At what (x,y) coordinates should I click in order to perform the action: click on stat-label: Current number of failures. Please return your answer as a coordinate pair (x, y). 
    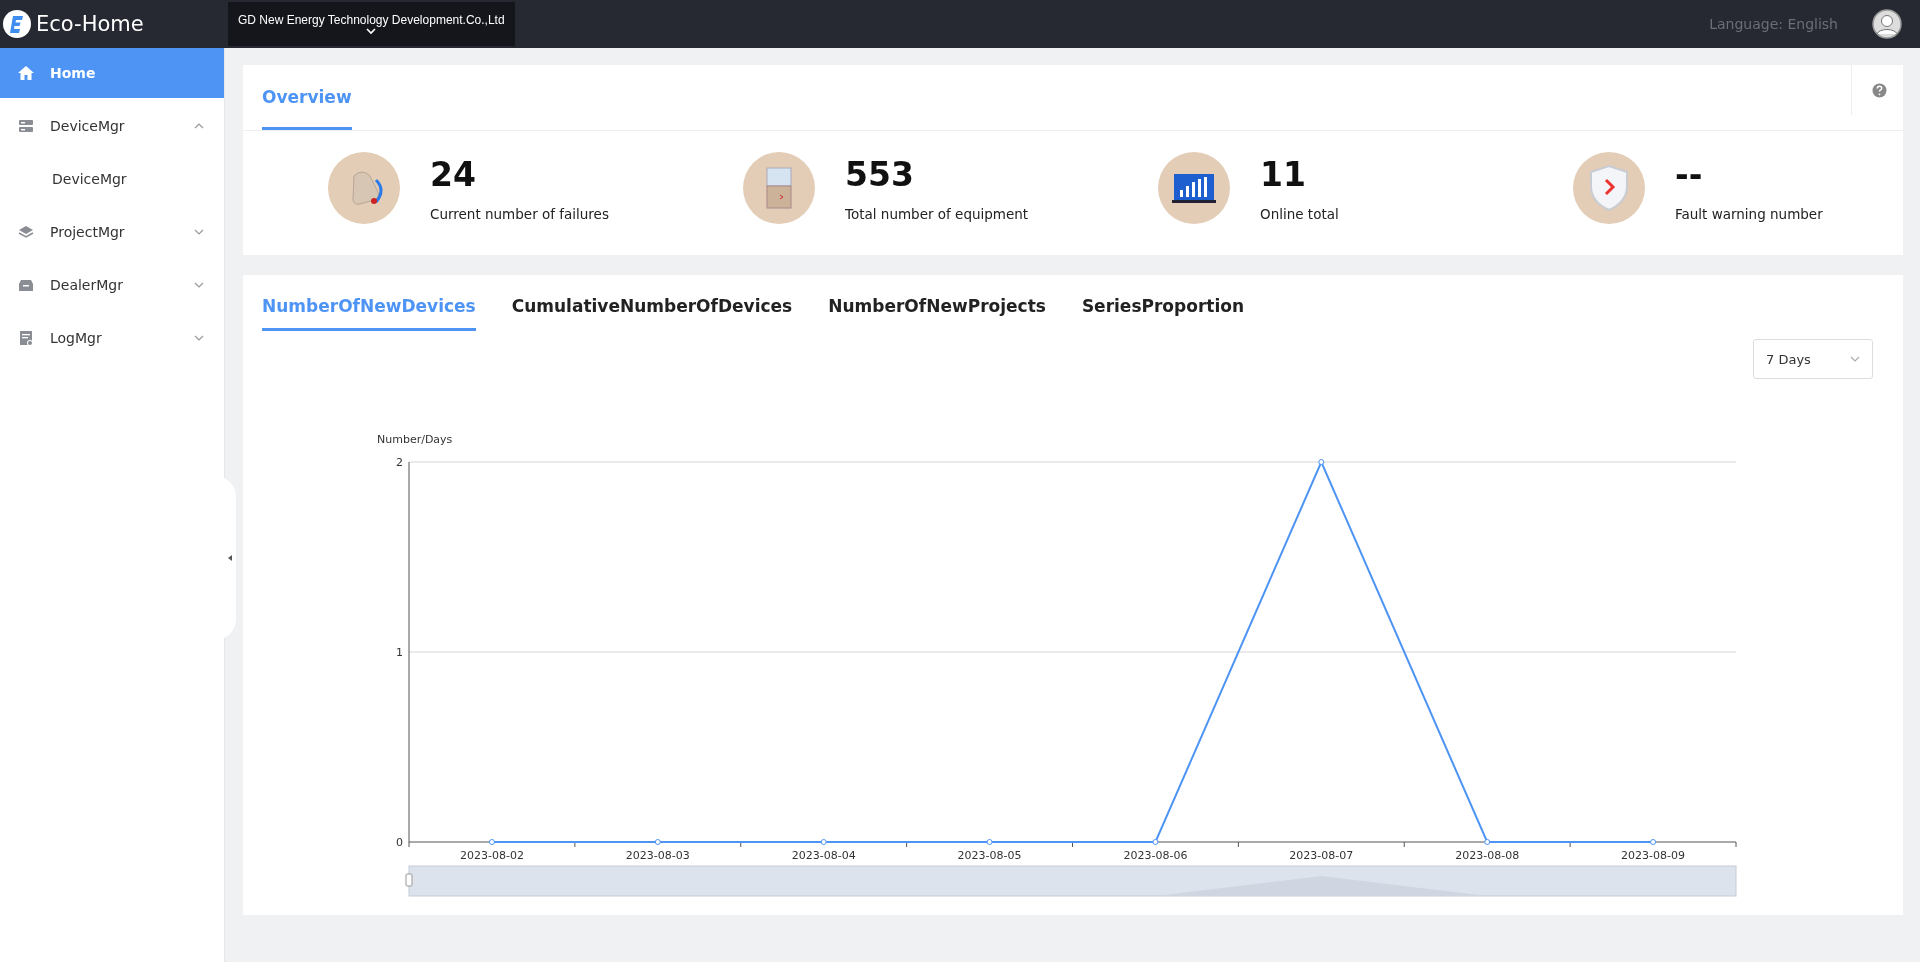
    Looking at the image, I should click on (519, 213).